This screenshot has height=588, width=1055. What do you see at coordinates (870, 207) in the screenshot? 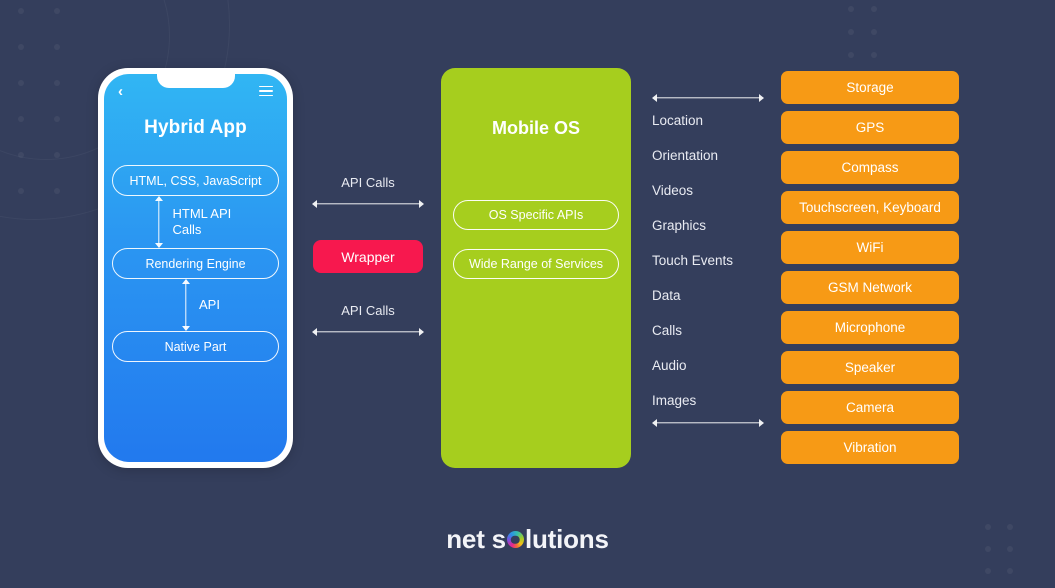
I see `hardware-button-touchscreen-keyboard: Touchscreen, Keyboard` at bounding box center [870, 207].